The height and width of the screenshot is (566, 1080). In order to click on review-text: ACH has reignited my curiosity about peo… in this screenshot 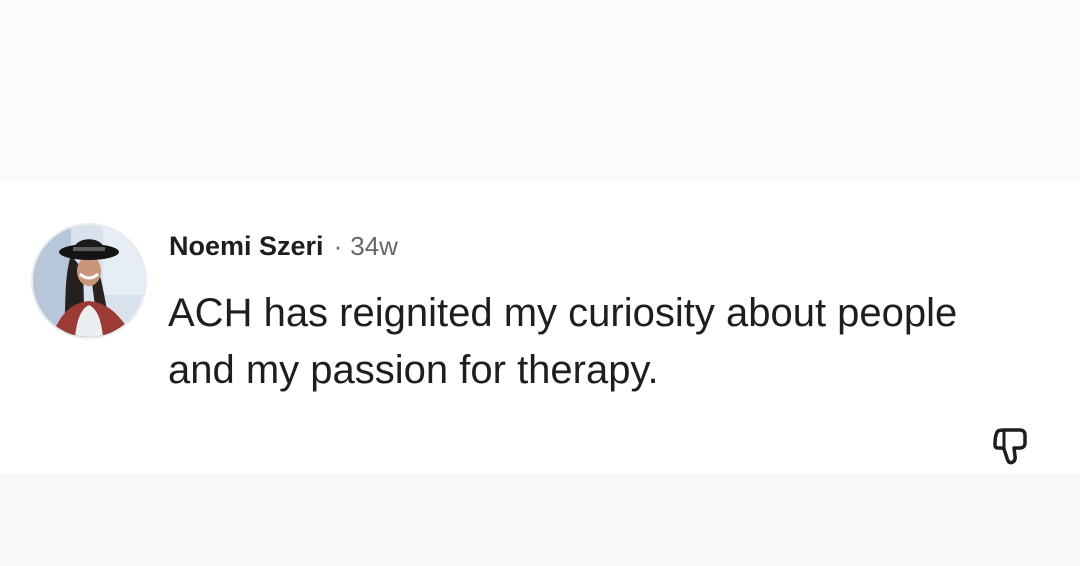, I will do `click(563, 341)`.